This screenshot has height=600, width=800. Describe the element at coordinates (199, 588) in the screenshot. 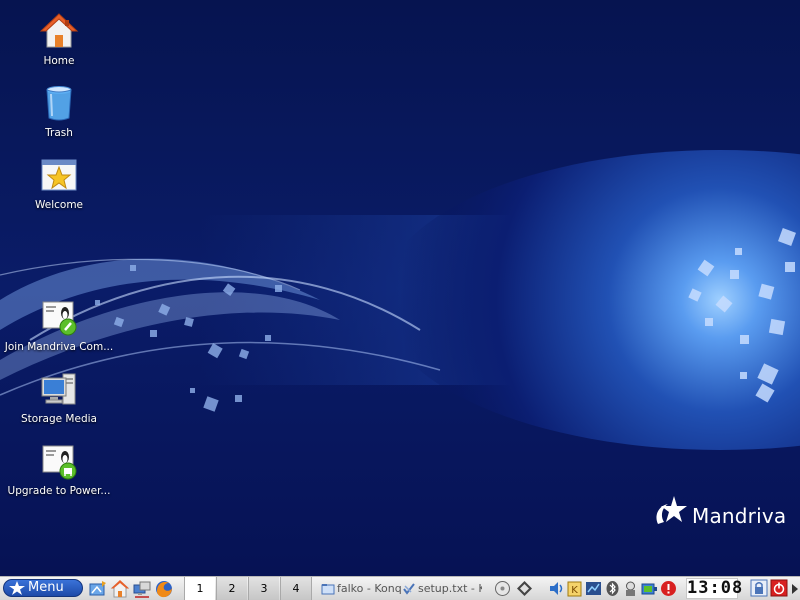

I see `pager-desktop-1: 1` at that location.